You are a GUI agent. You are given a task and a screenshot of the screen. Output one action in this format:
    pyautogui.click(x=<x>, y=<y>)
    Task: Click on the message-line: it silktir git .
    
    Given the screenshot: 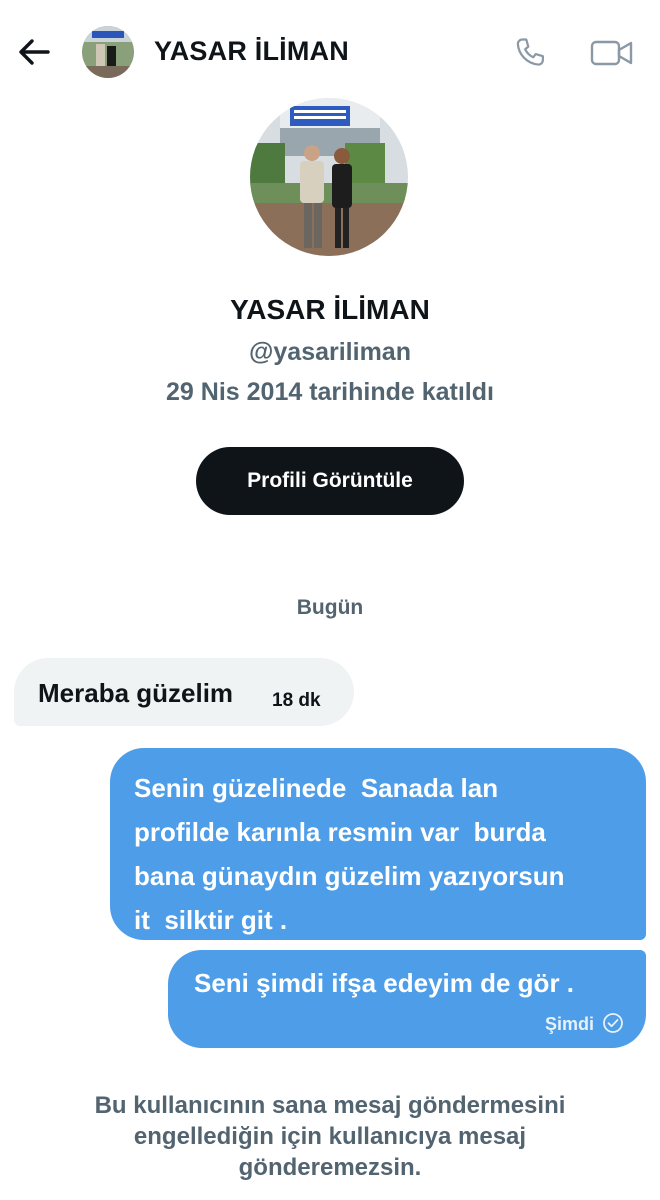 What is the action you would take?
    pyautogui.click(x=211, y=920)
    